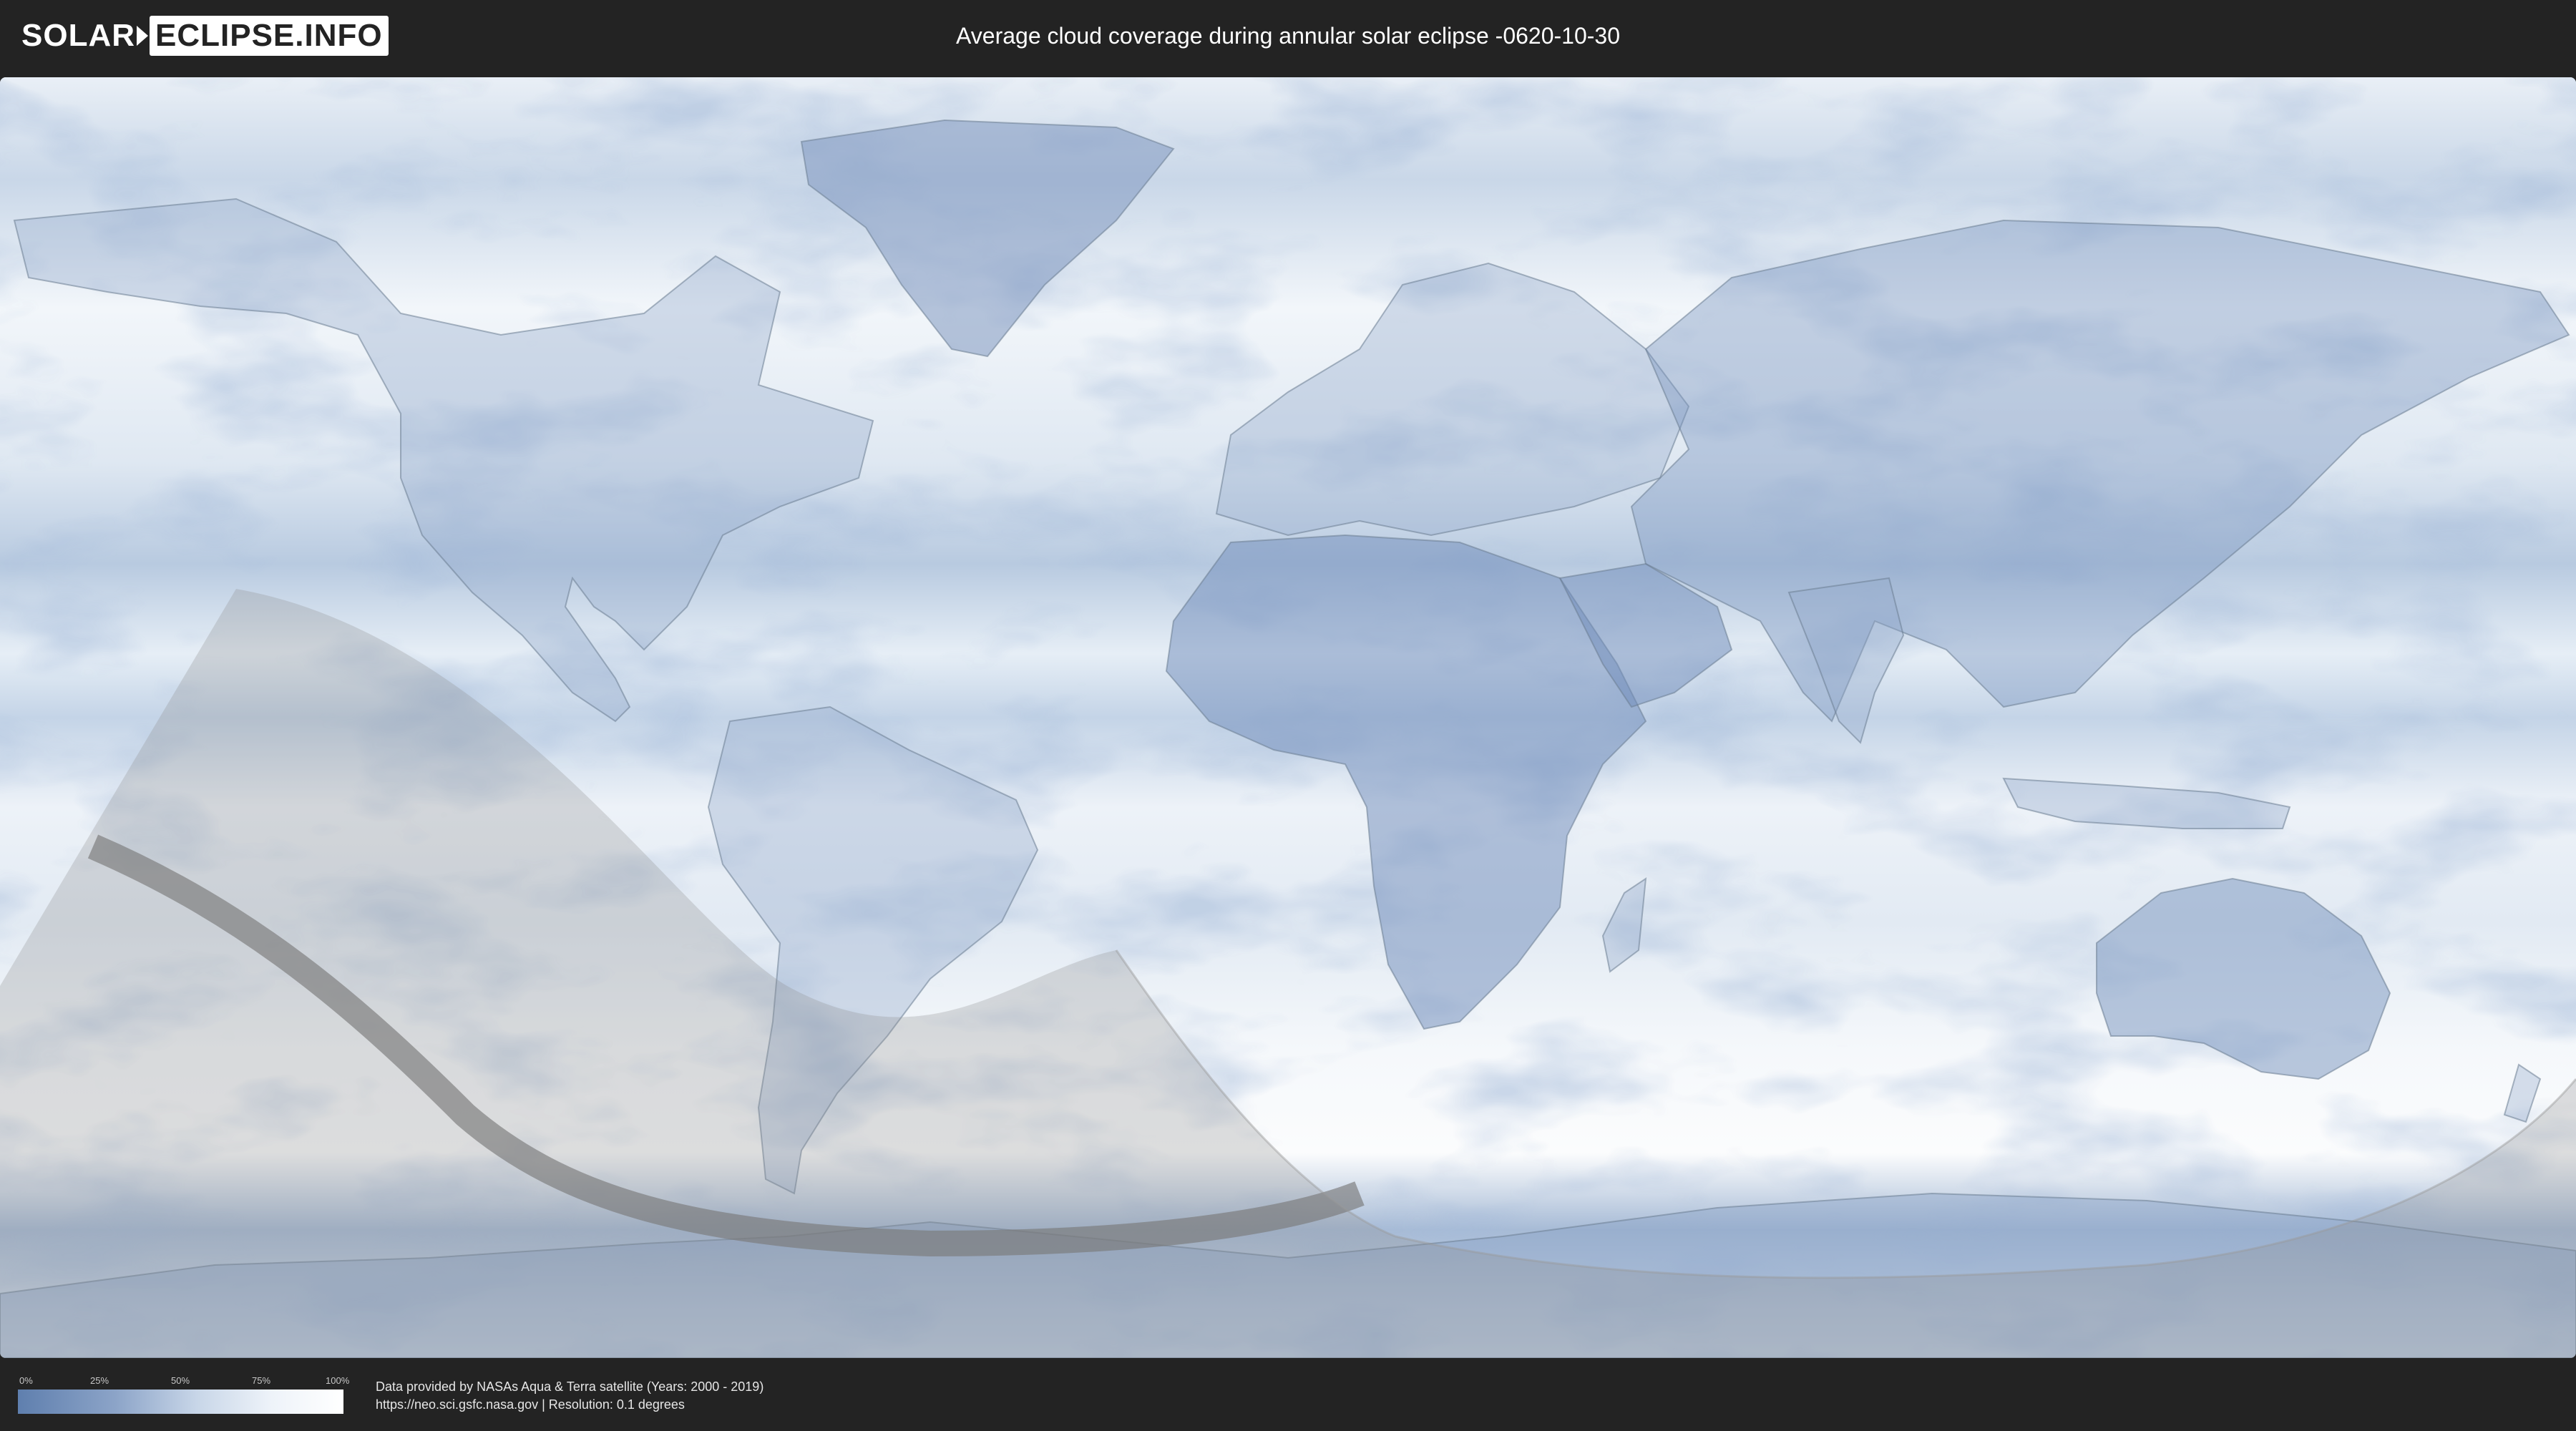 The width and height of the screenshot is (2576, 1431). I want to click on legend-tick-100: 100%, so click(338, 1380).